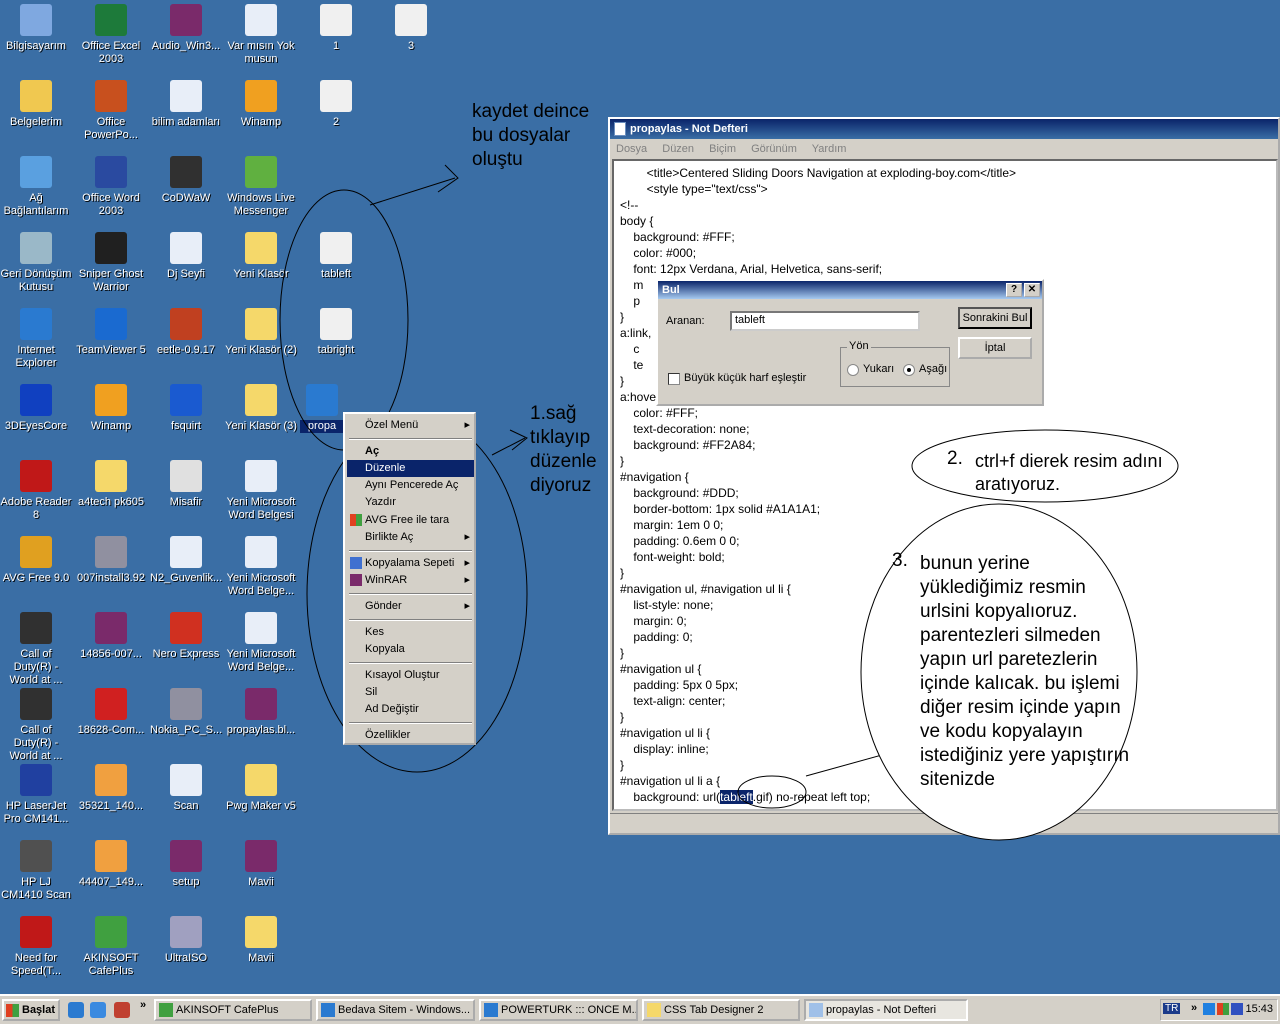  I want to click on desktop-icon: Yeni Klasör (2), so click(261, 332).